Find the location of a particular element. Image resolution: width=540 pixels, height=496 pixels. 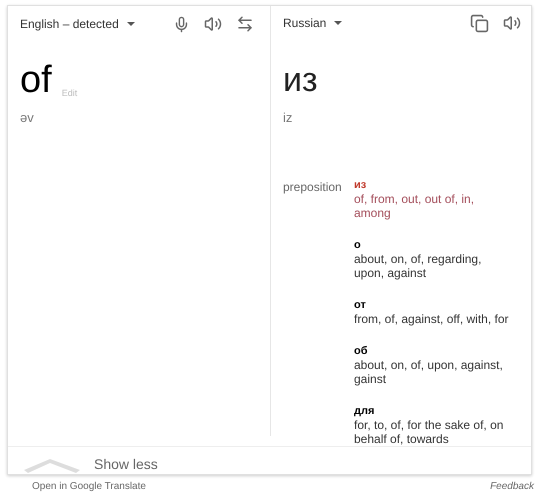

target-language-dropdown: Russian is located at coordinates (312, 23).